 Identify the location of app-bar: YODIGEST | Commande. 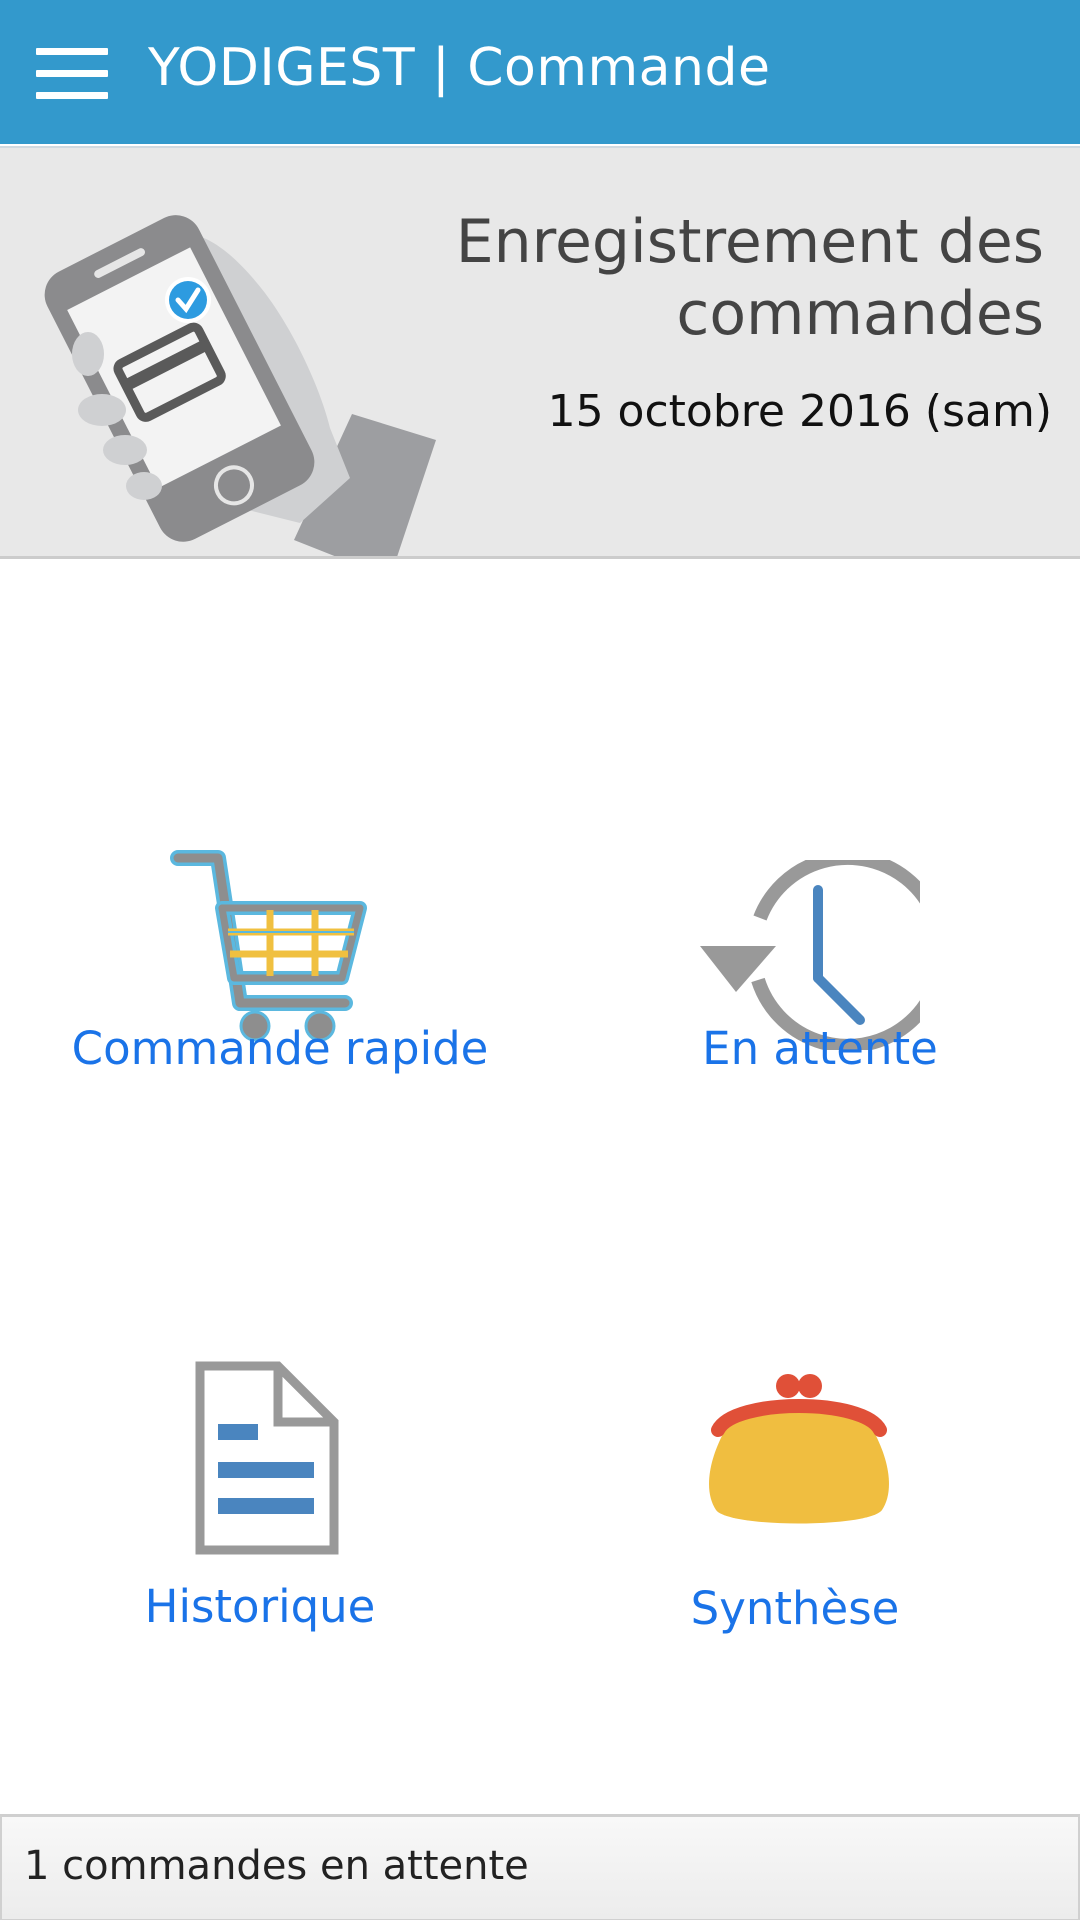
(540, 72).